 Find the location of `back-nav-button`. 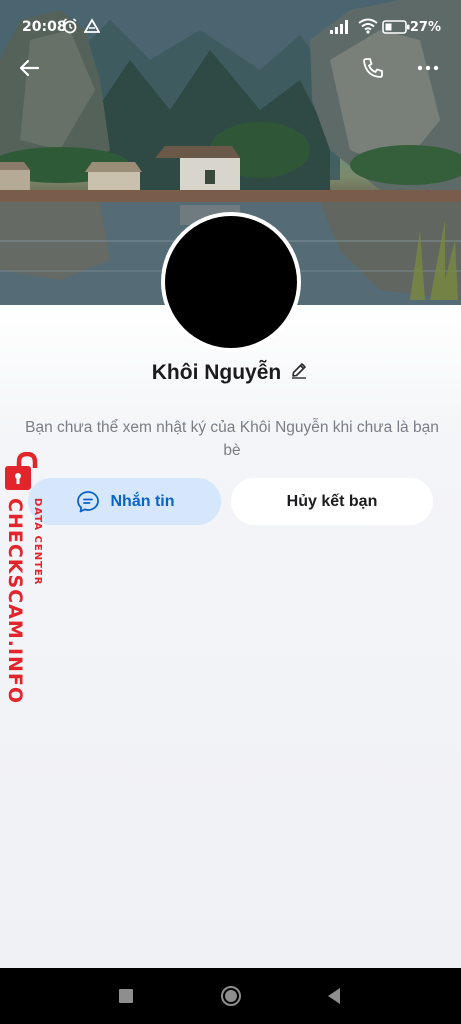

back-nav-button is located at coordinates (334, 996).